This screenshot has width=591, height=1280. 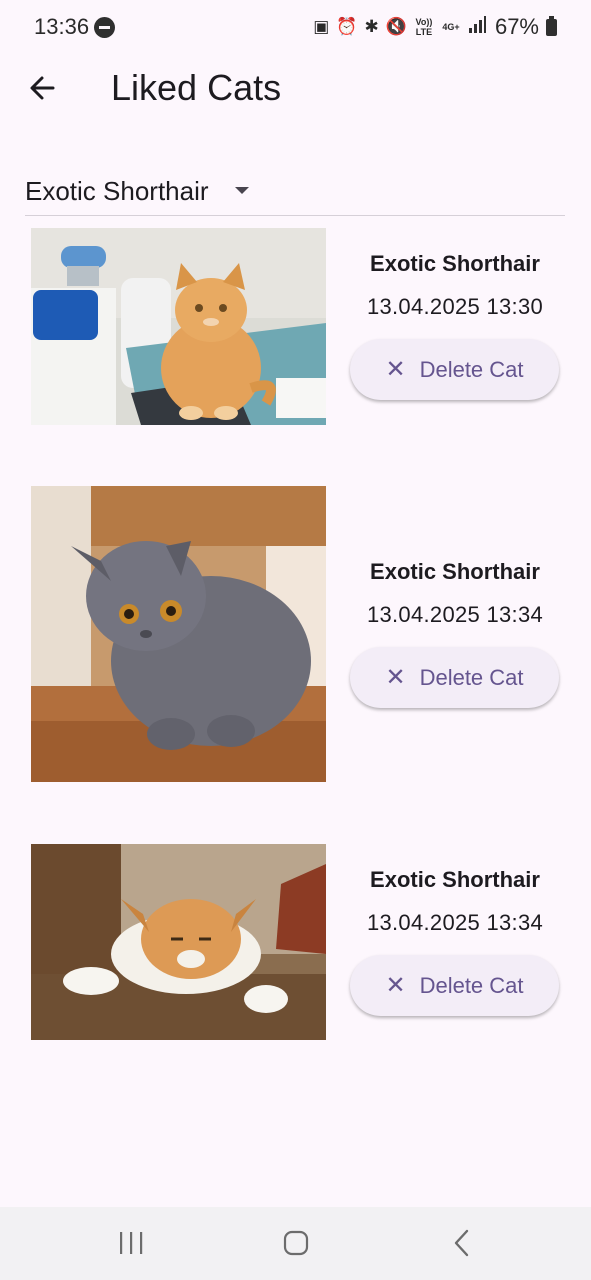 I want to click on back-button, so click(x=42, y=88).